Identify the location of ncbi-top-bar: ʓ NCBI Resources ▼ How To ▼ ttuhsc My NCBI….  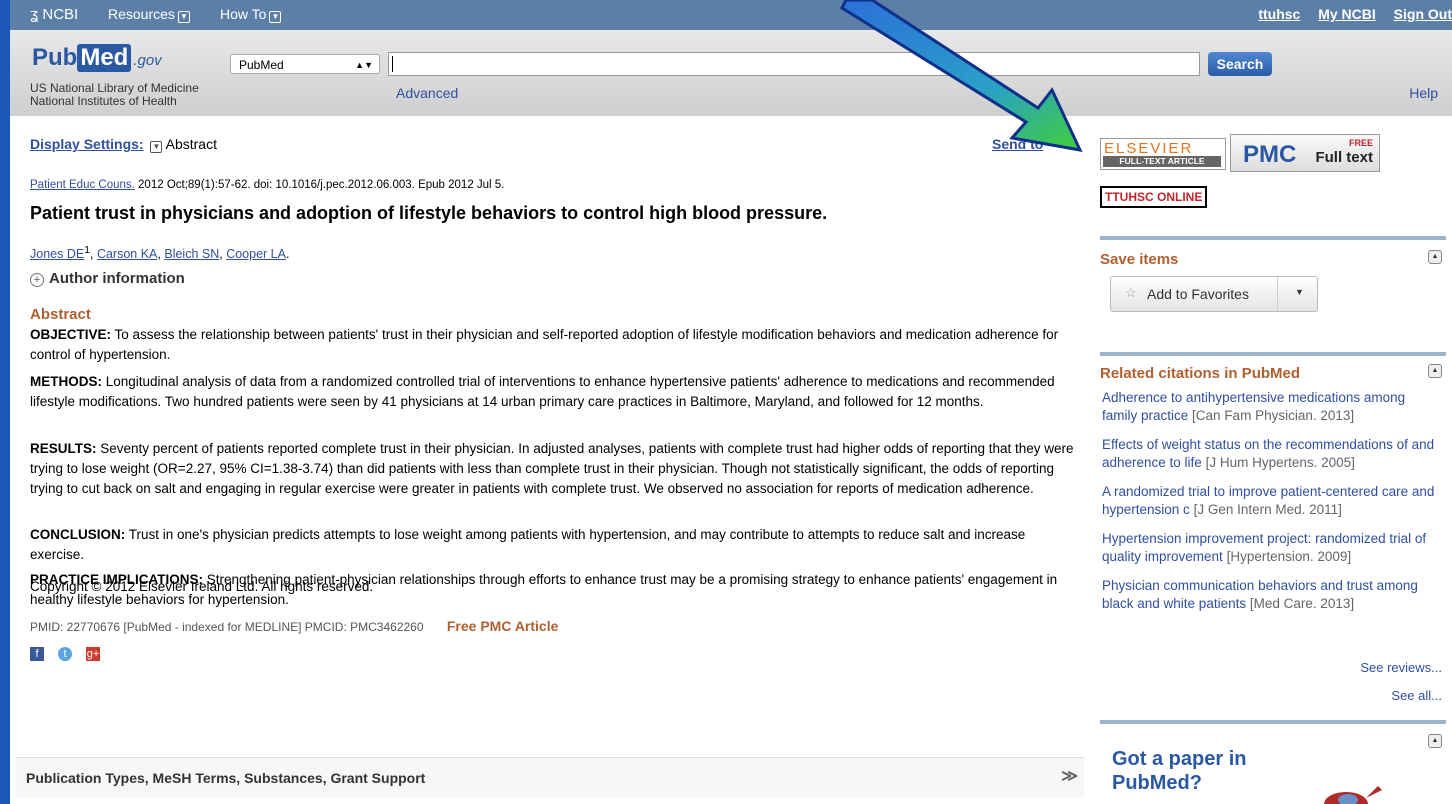
(731, 15).